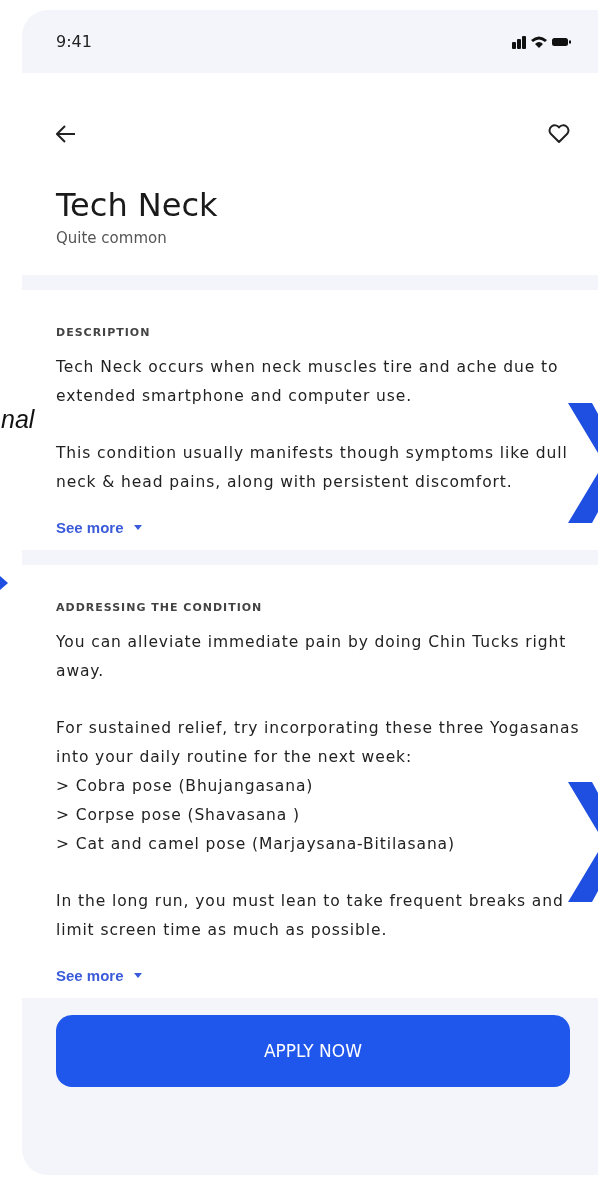 The height and width of the screenshot is (1180, 598). Describe the element at coordinates (66, 134) in the screenshot. I see `back-icon` at that location.